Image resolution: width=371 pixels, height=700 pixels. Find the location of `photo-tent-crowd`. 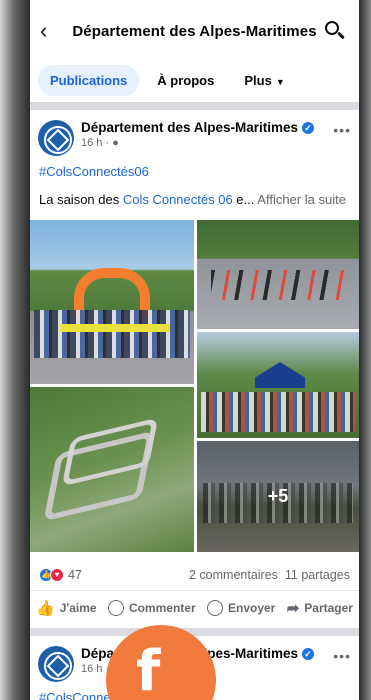

photo-tent-crowd is located at coordinates (278, 385).